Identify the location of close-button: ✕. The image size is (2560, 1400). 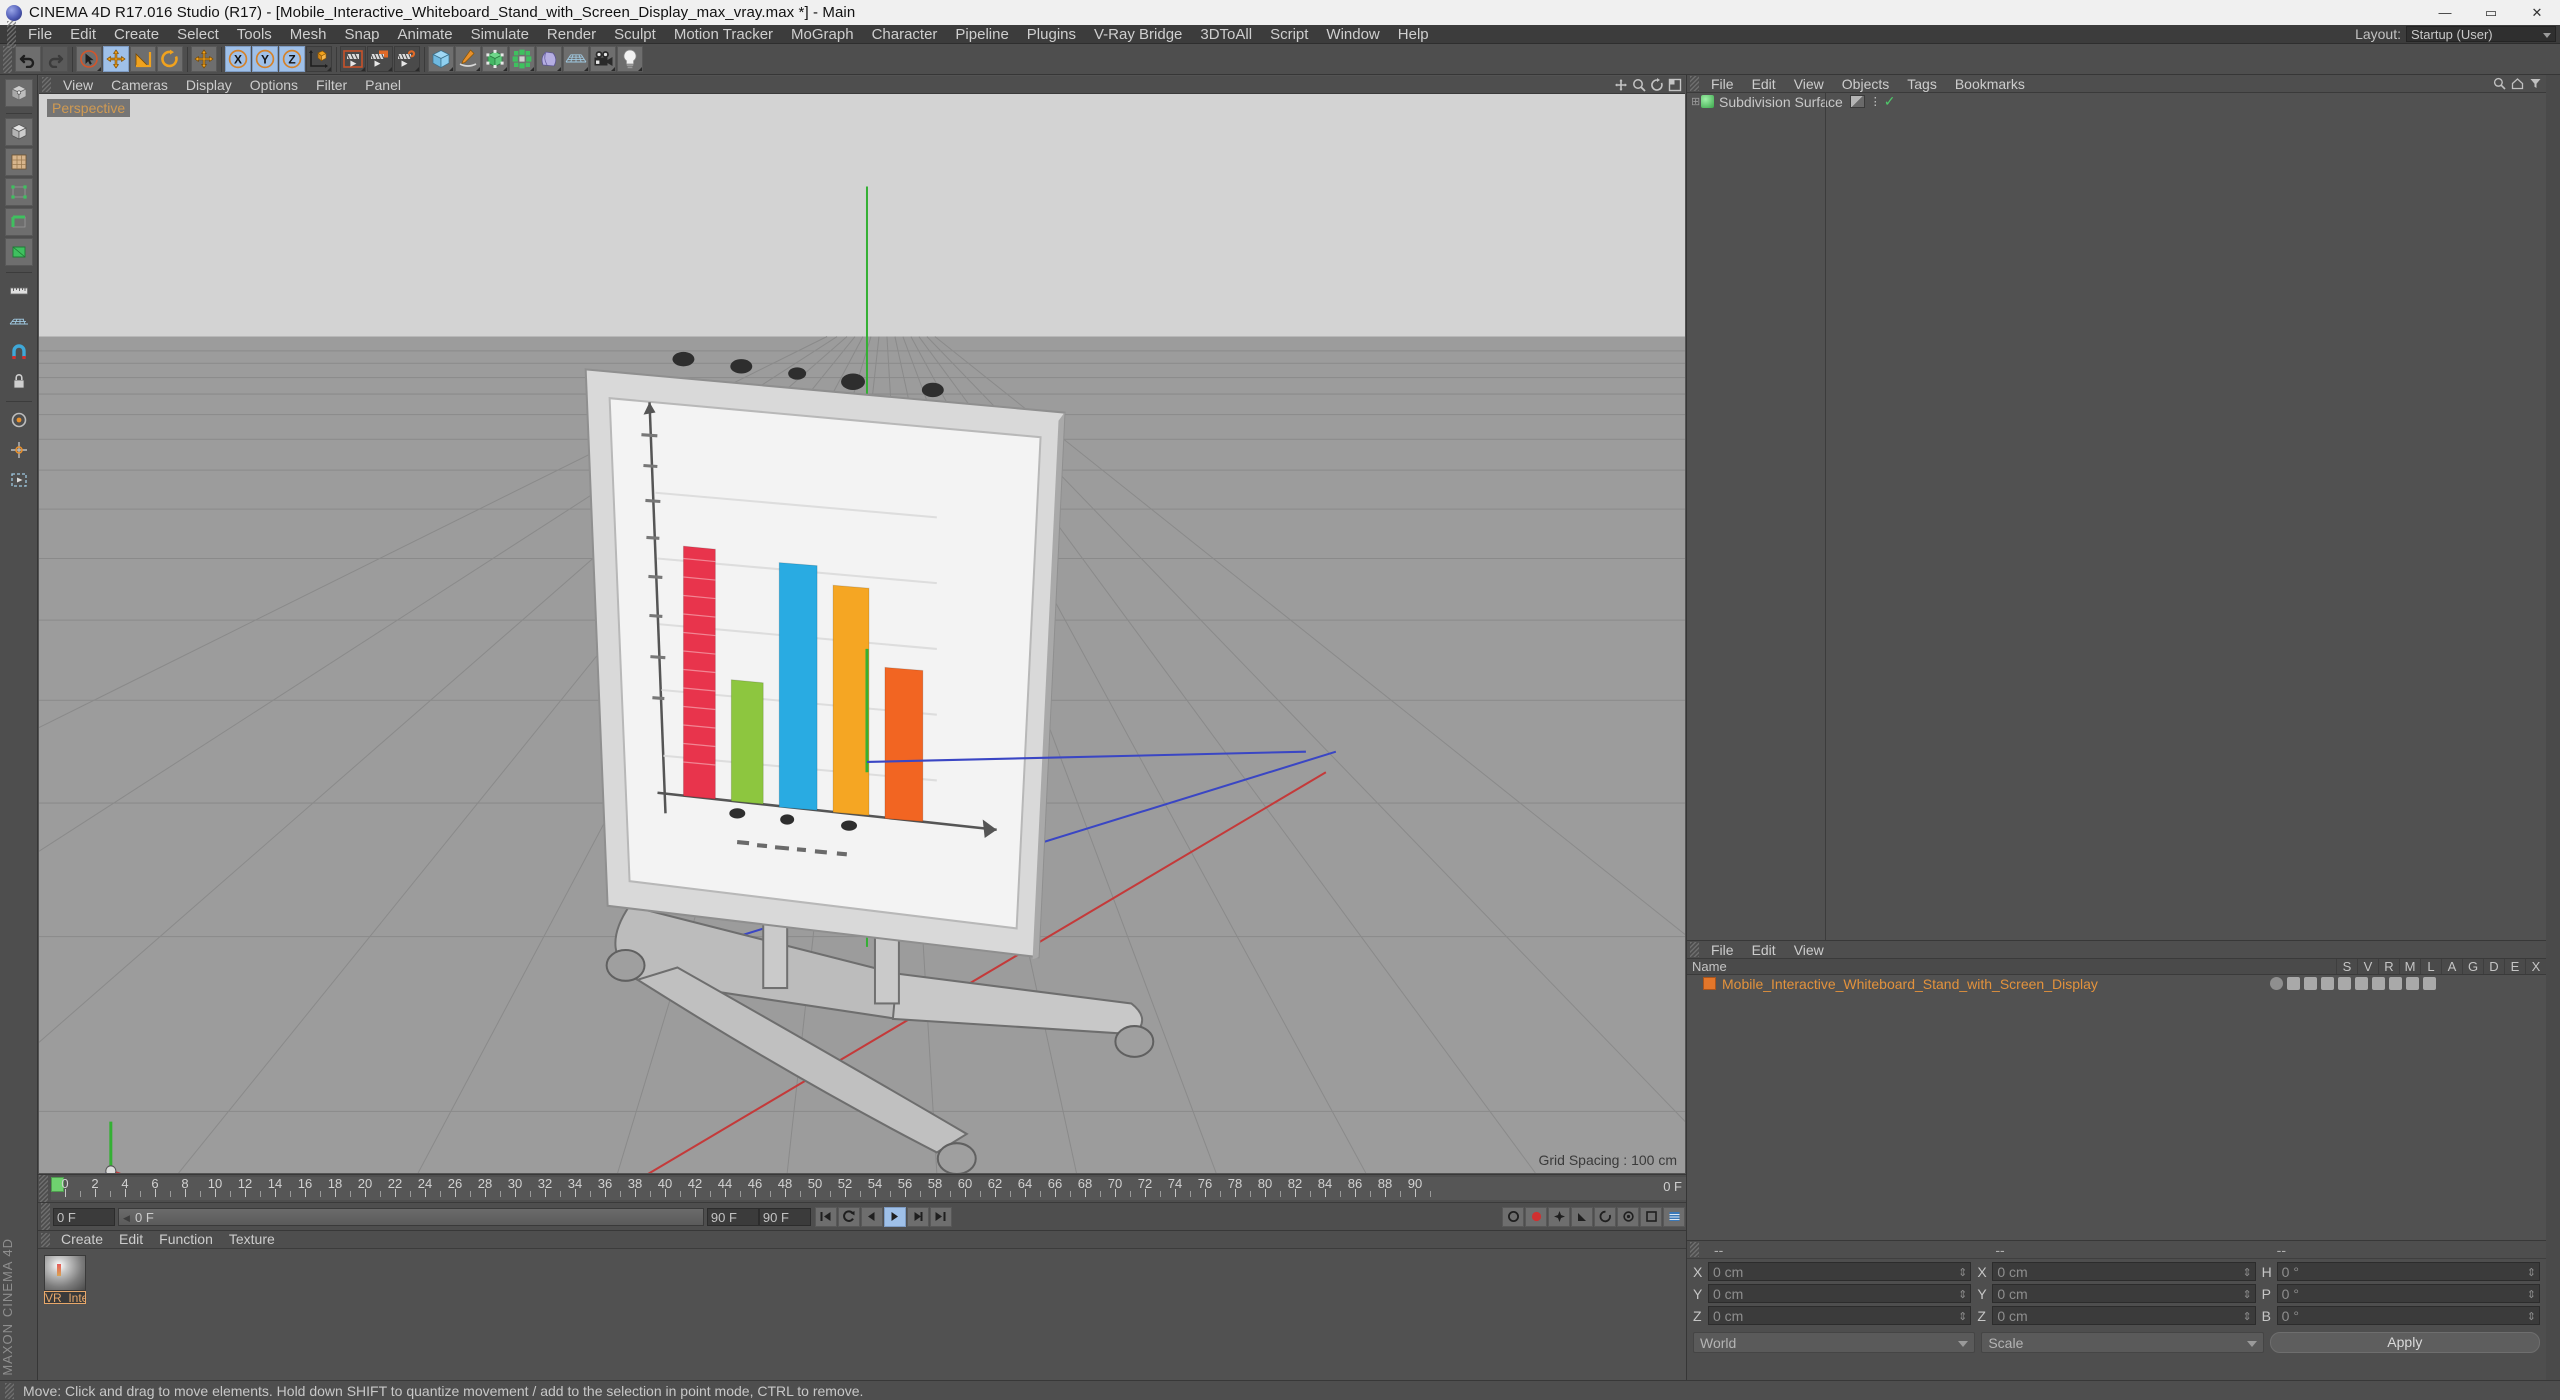
(2537, 12).